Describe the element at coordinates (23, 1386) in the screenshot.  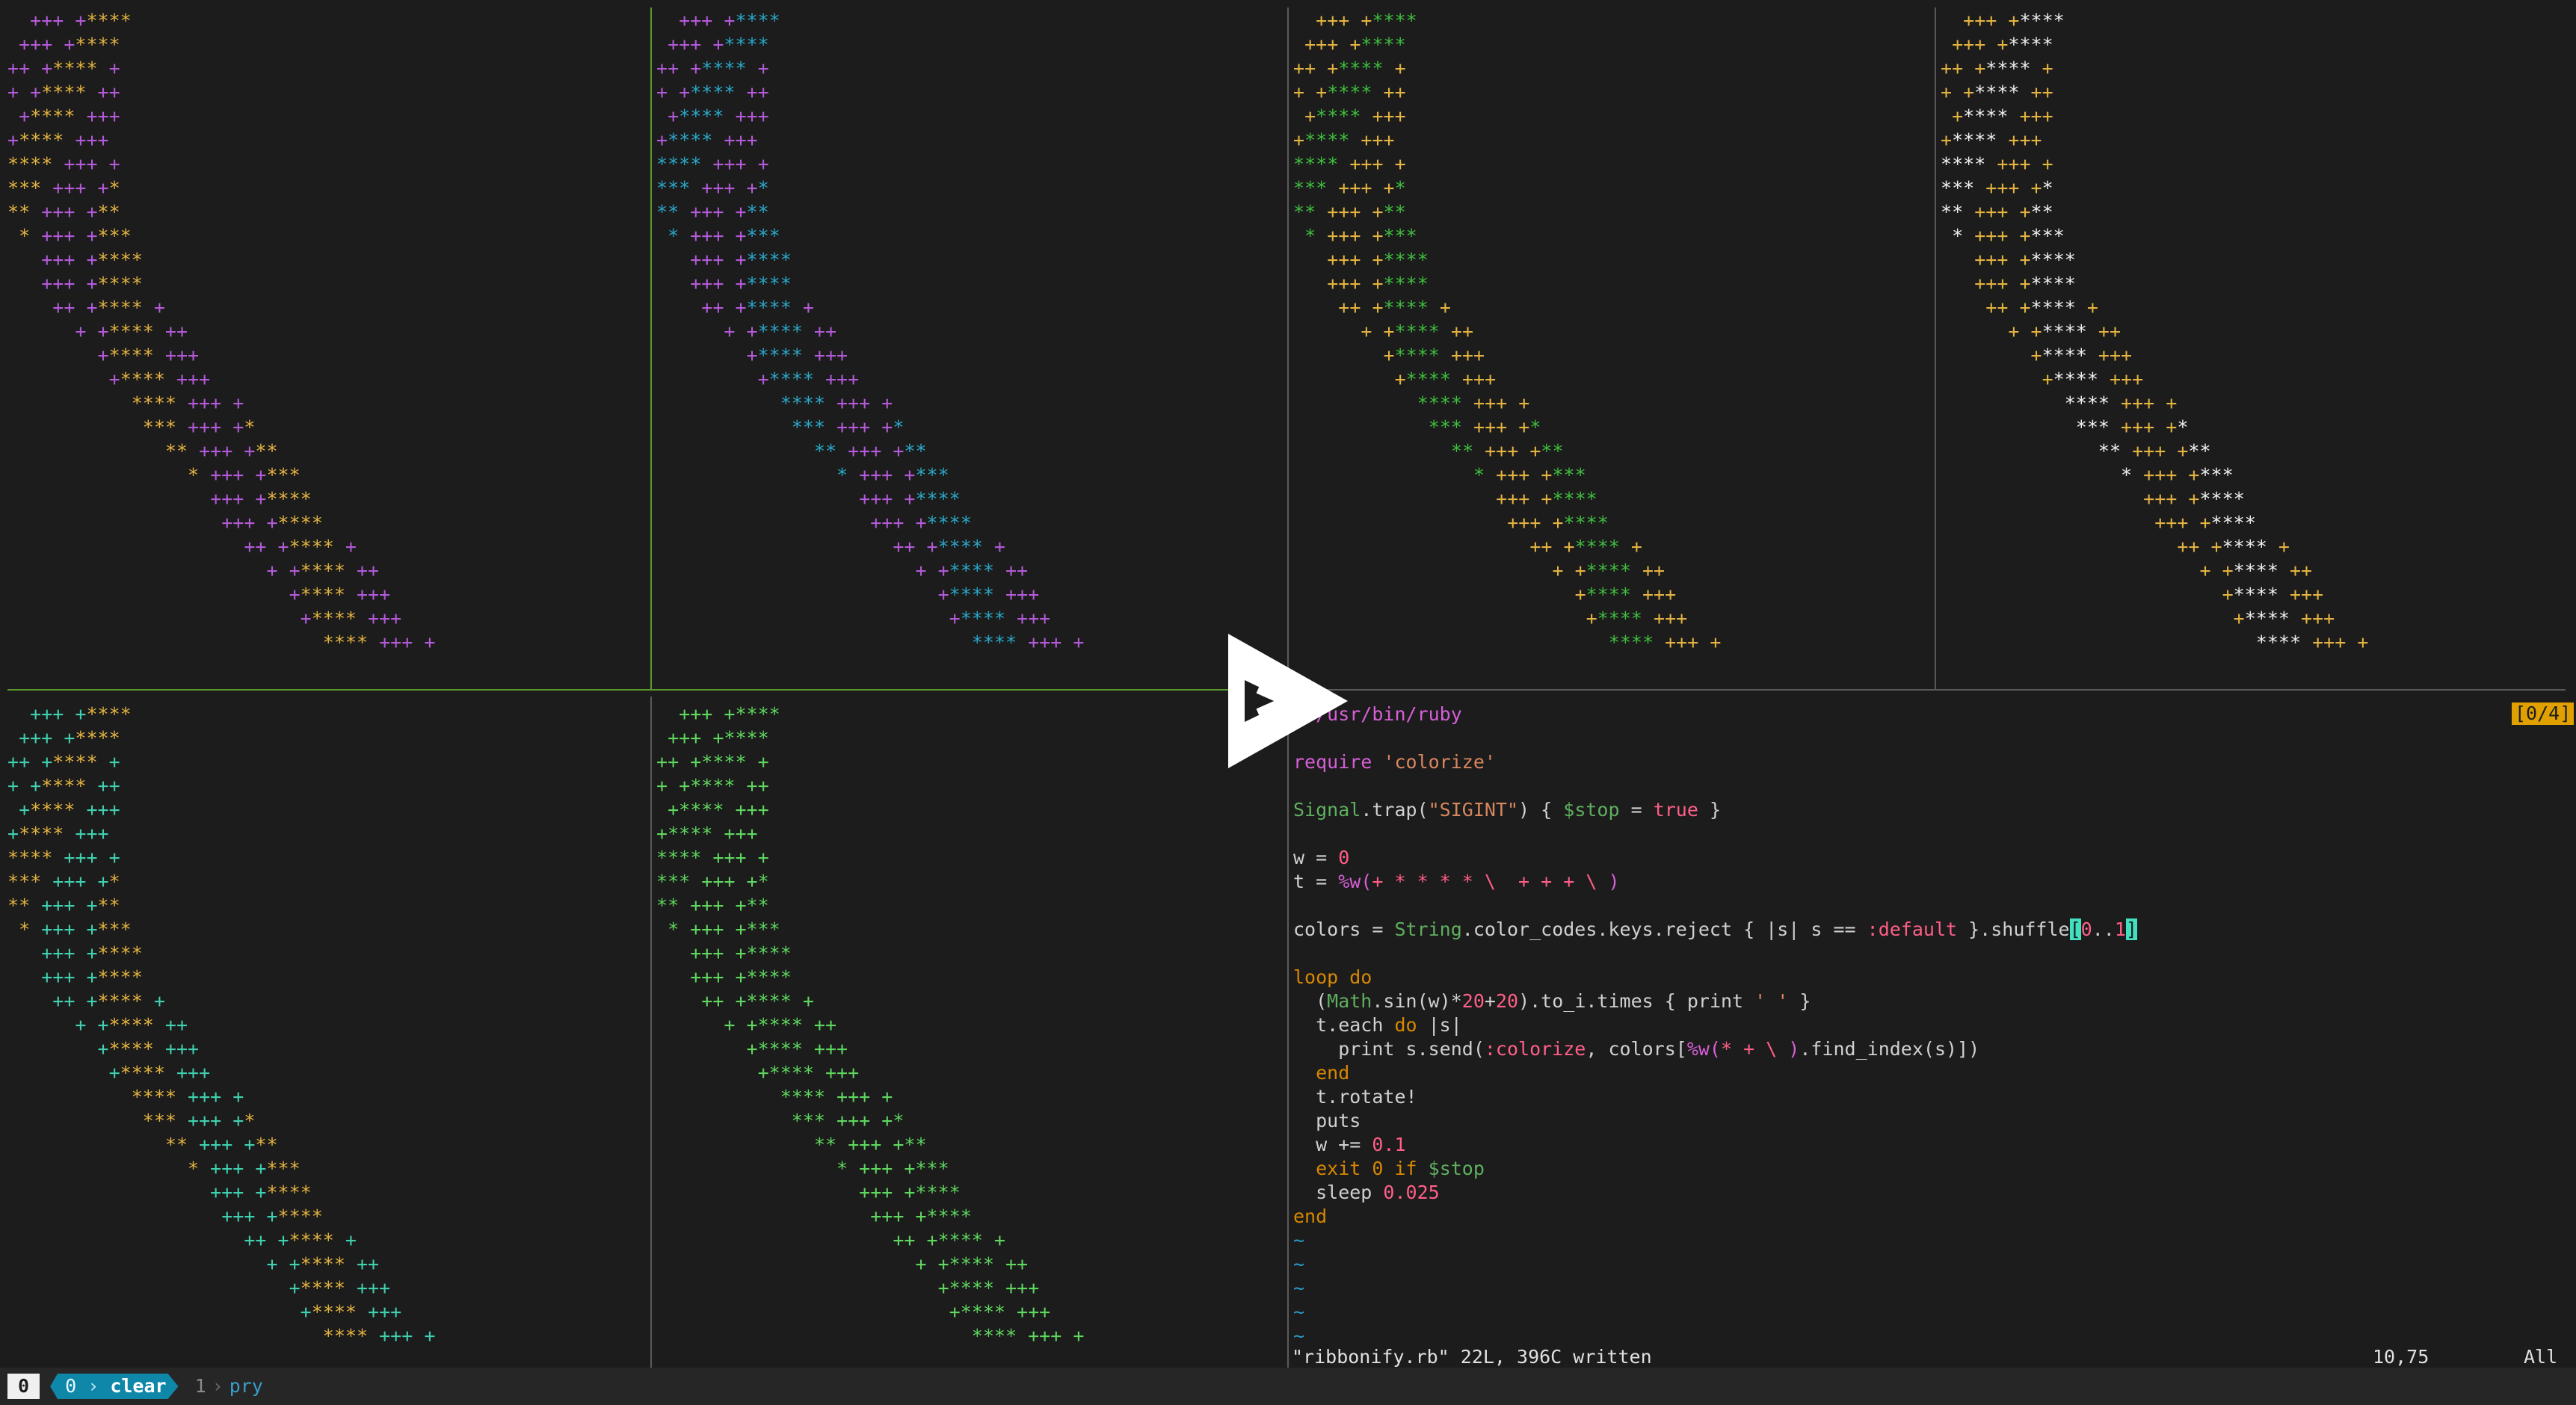
I see `tmux-session-badge: 0` at that location.